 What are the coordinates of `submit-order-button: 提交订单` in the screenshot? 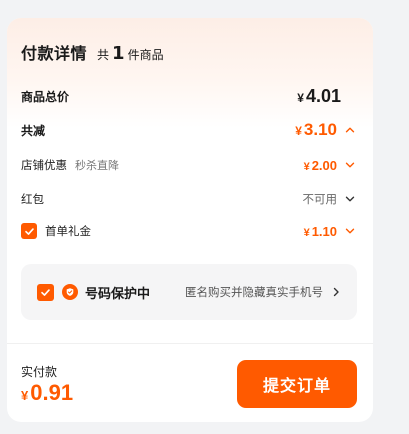 It's located at (297, 384).